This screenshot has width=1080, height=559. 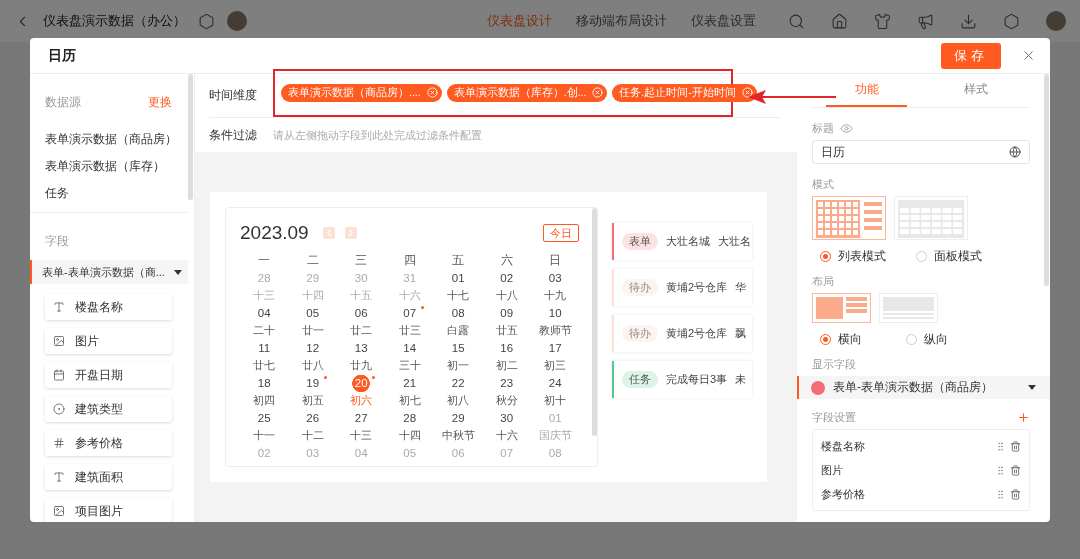 I want to click on day-number: 21, so click(x=409, y=383).